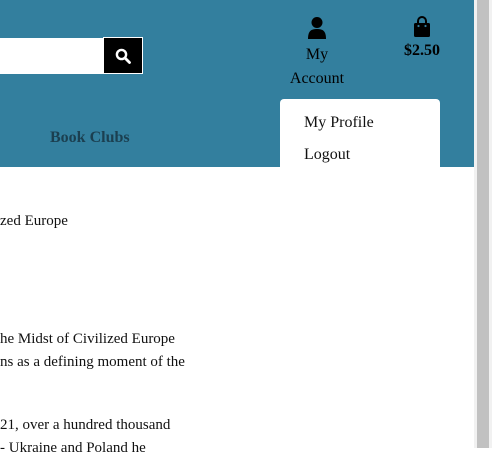  I want to click on content-line: 21, over a hundred thousand, so click(85, 425).